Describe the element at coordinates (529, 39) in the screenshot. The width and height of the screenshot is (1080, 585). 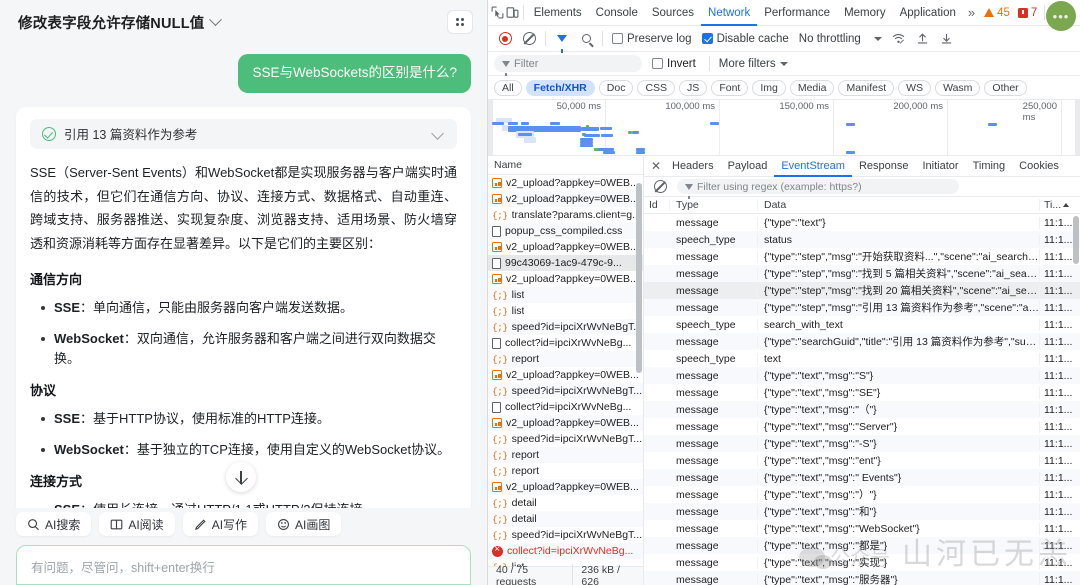
I see `clear-network-log-button` at that location.